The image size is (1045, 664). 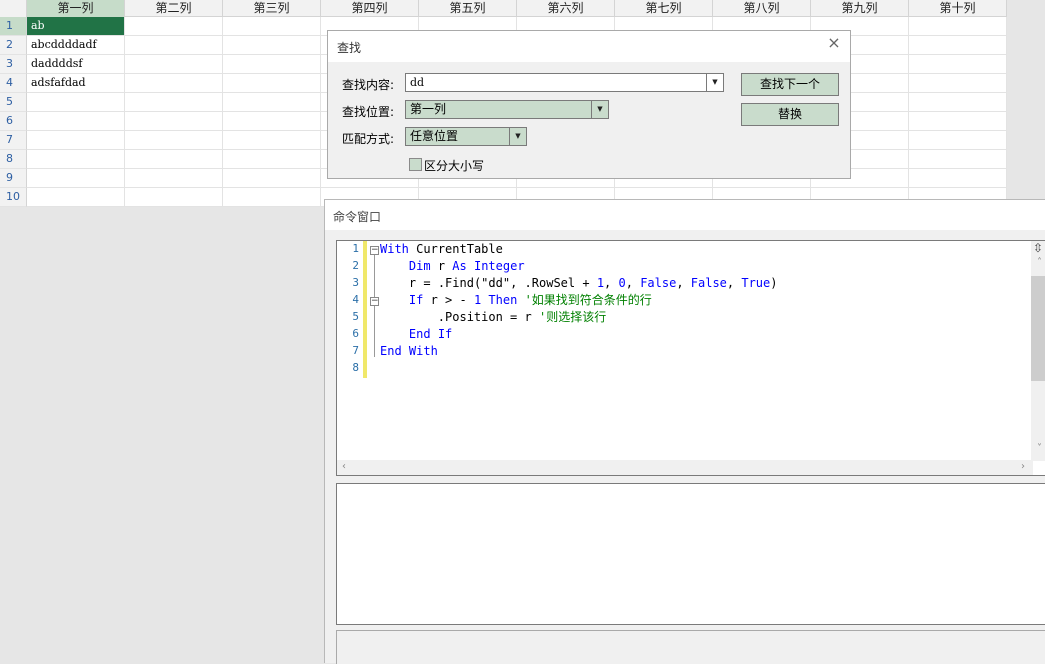 I want to click on replace-button: 替换, so click(x=790, y=114).